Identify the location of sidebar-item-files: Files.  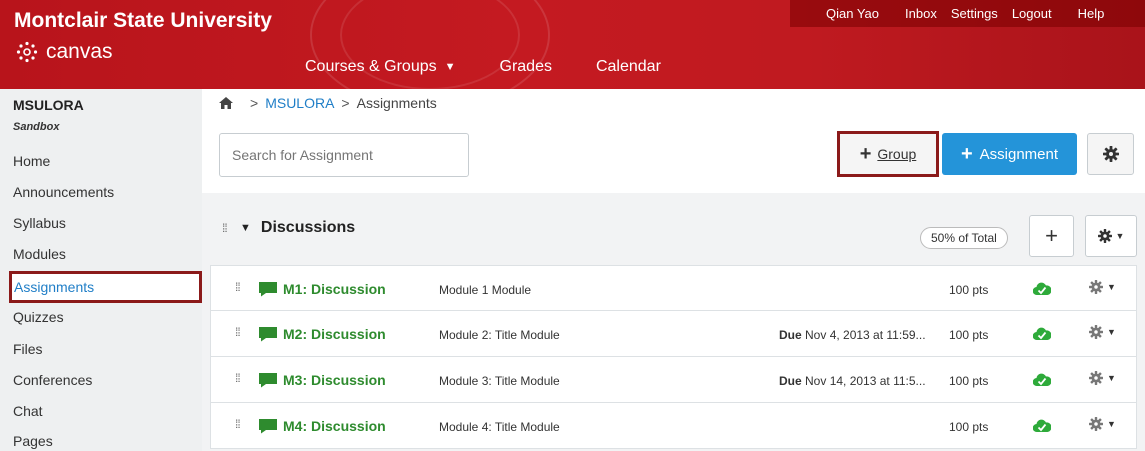
(28, 349).